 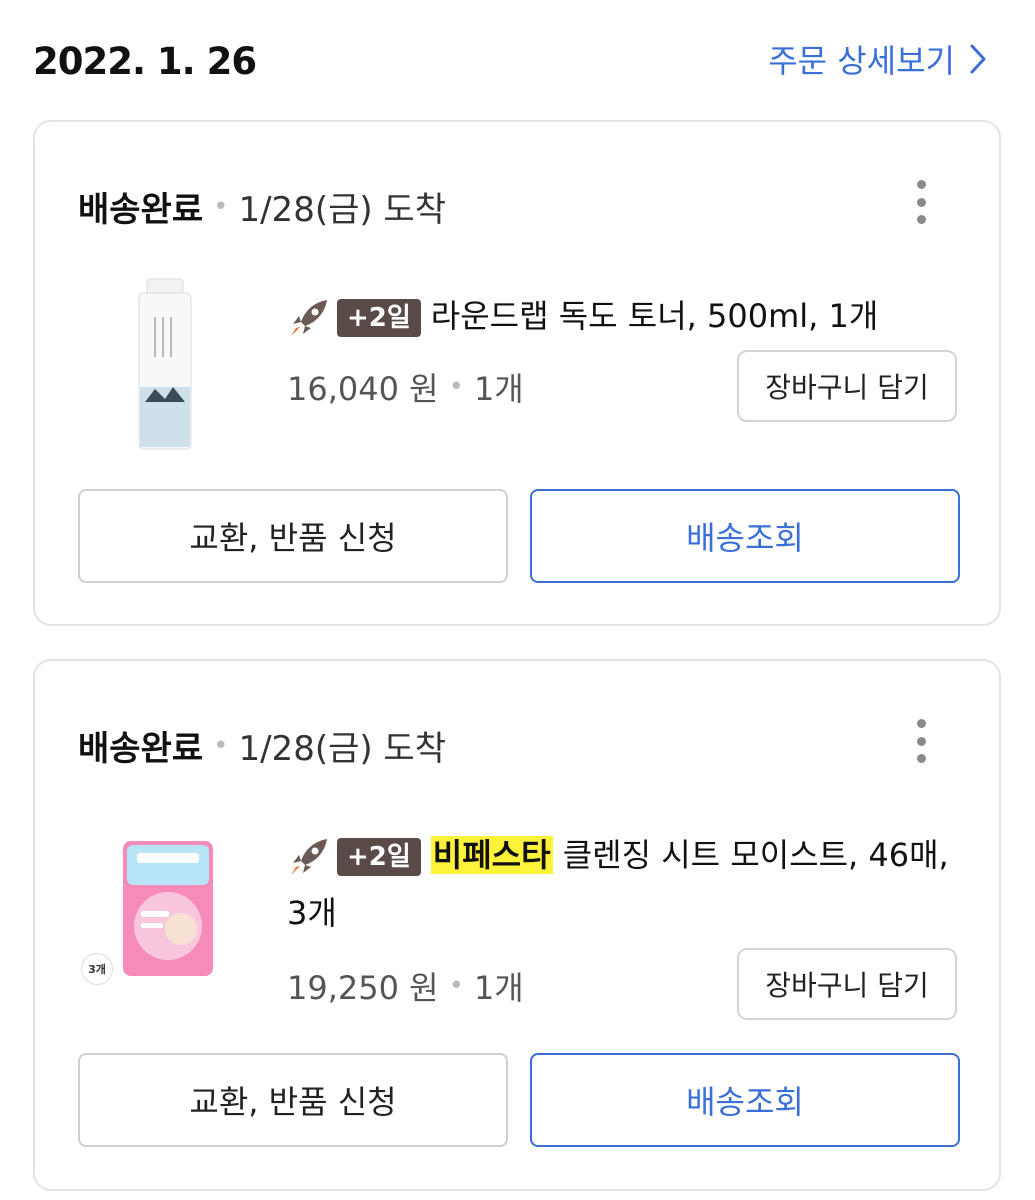 I want to click on product-title-row: +2일 비페스타 클렌징 시트 모이스트, 46매, 3개, so click(x=618, y=884).